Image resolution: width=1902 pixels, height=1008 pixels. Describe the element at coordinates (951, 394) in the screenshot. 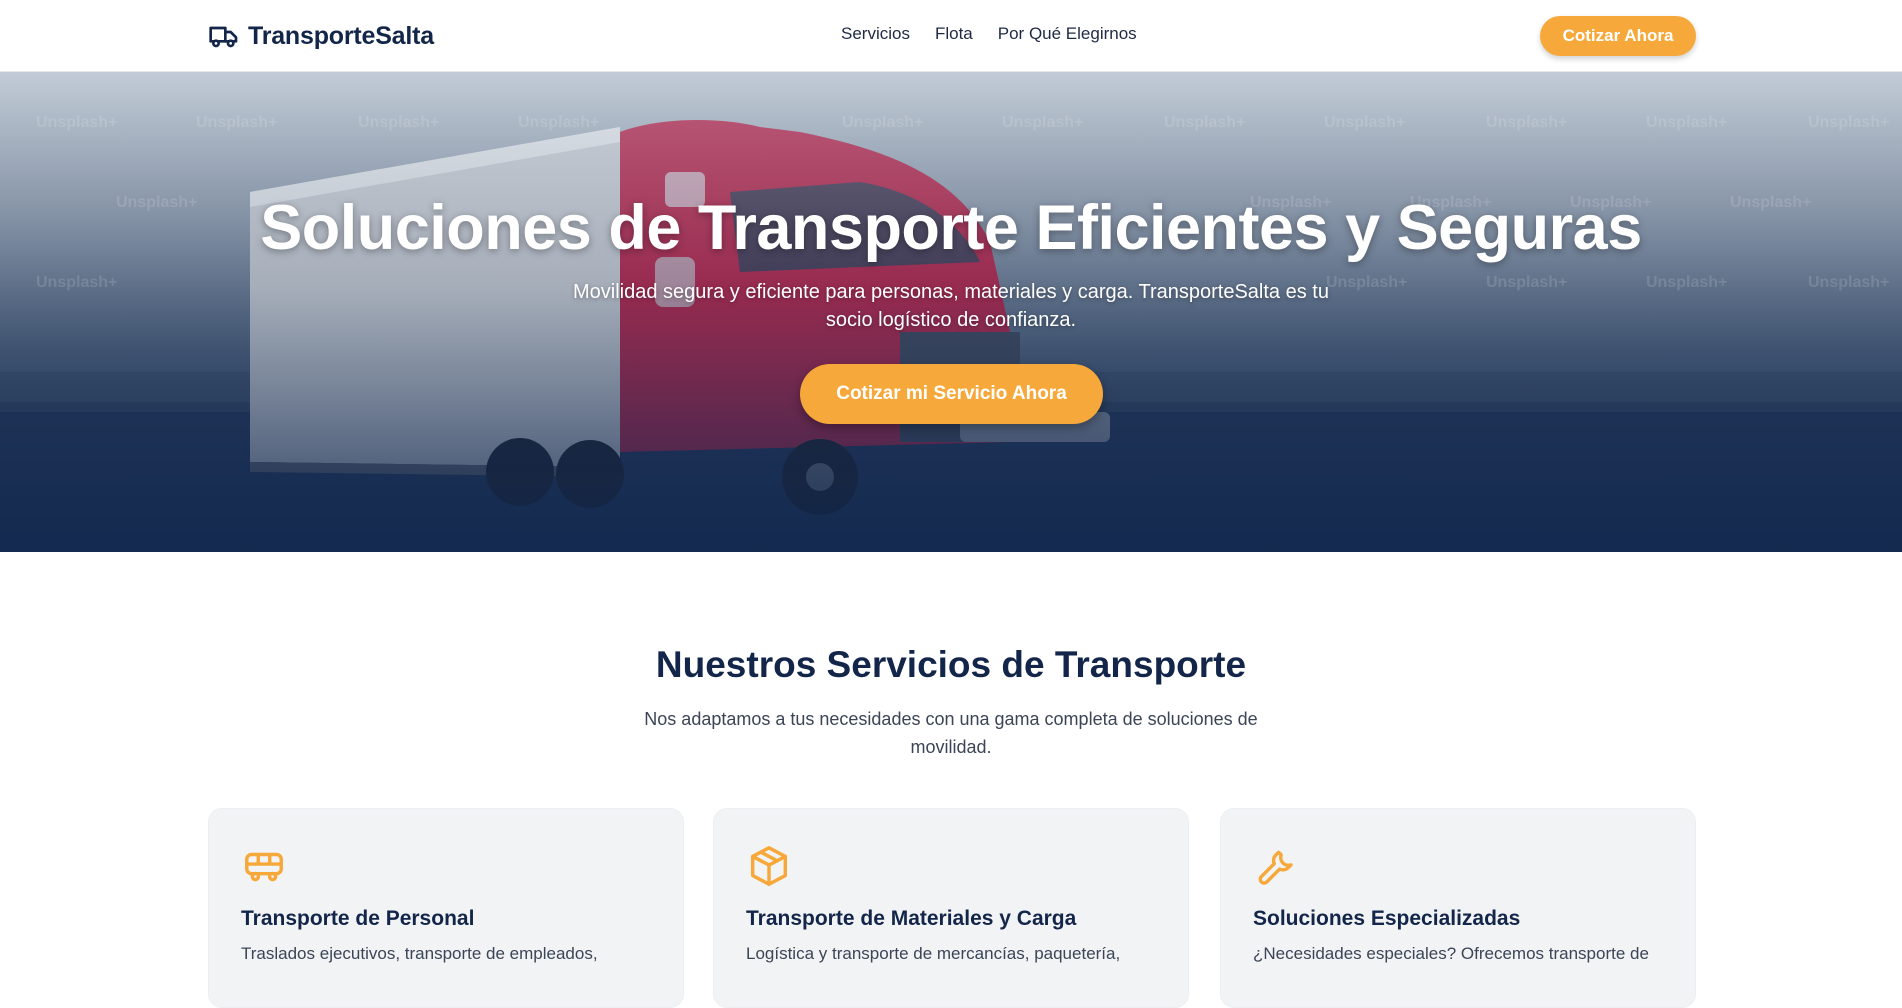

I see `quote-service-button: Cotizar mi Servicio Ahora` at that location.